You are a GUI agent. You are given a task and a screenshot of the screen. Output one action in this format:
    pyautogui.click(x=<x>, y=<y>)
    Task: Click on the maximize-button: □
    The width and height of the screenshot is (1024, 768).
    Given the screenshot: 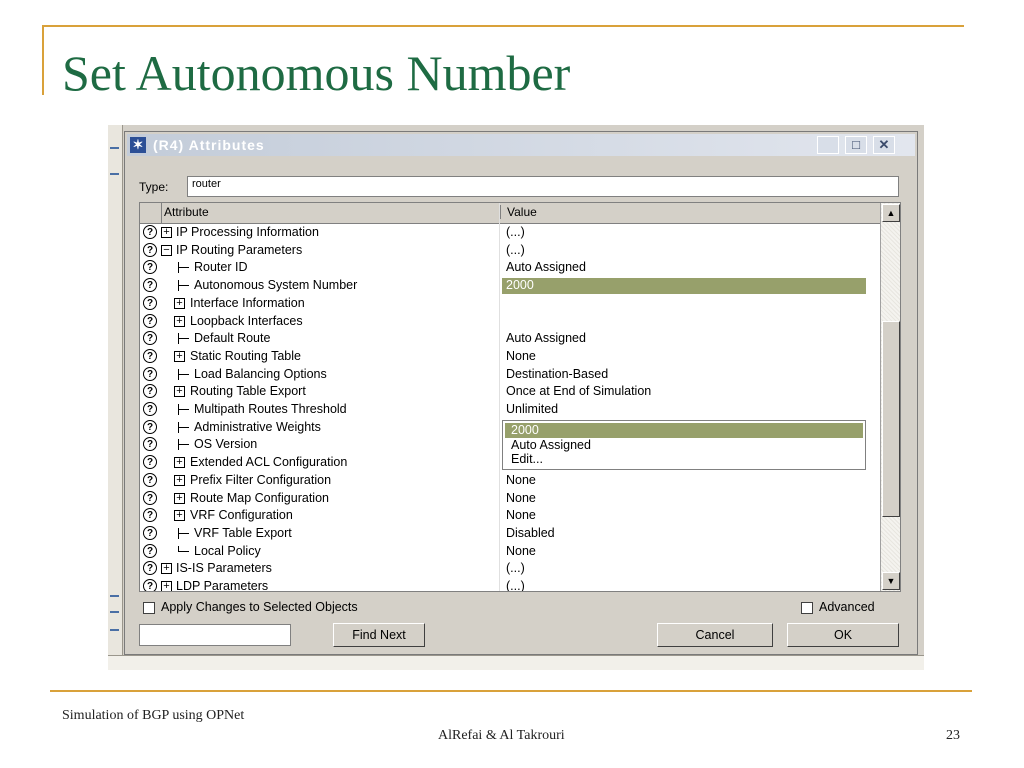 What is the action you would take?
    pyautogui.click(x=856, y=145)
    